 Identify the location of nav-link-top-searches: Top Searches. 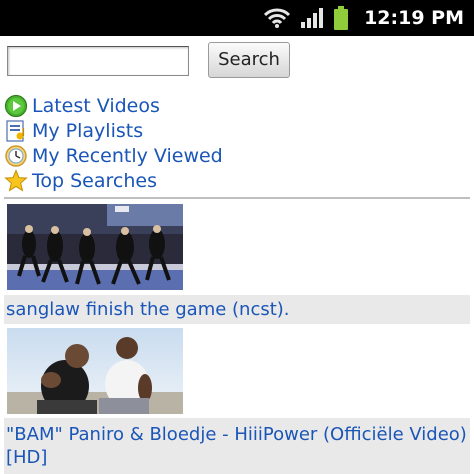
(80, 181).